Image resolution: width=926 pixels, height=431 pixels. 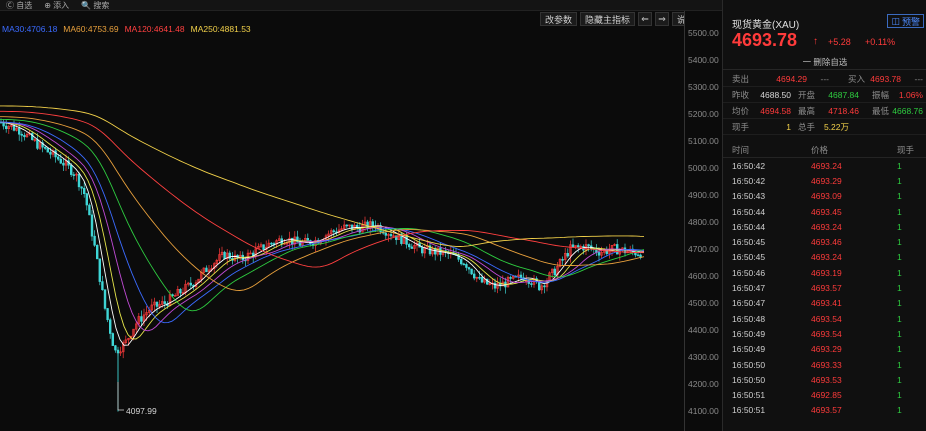 I want to click on tick-price: 4693.24, so click(x=826, y=257).